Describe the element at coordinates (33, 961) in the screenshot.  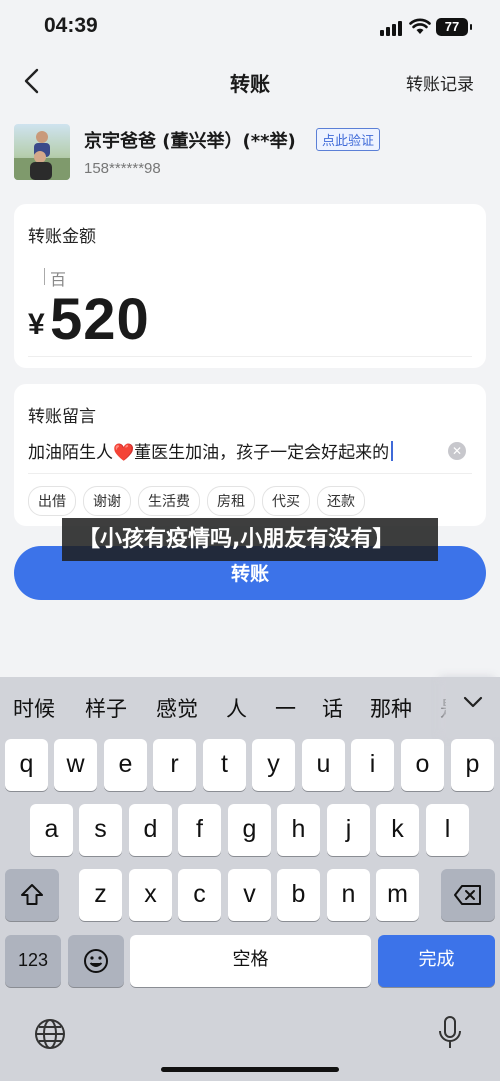
I see `numbers-key: 123` at that location.